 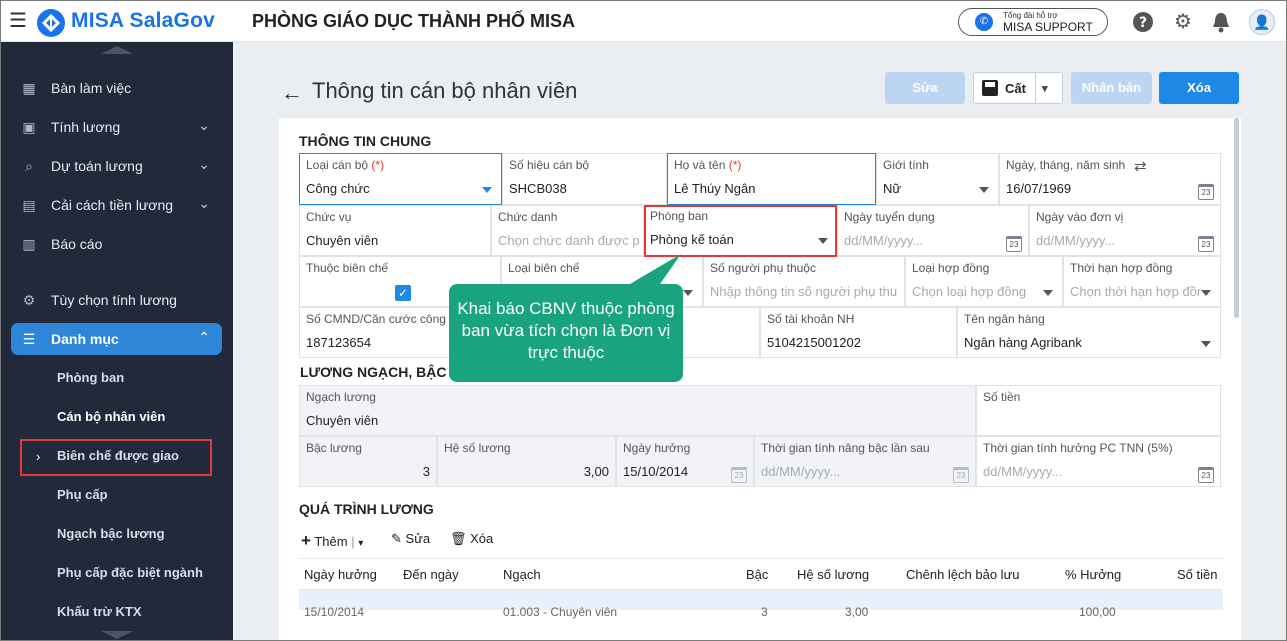 I want to click on scroll-up-icon, so click(x=117, y=50).